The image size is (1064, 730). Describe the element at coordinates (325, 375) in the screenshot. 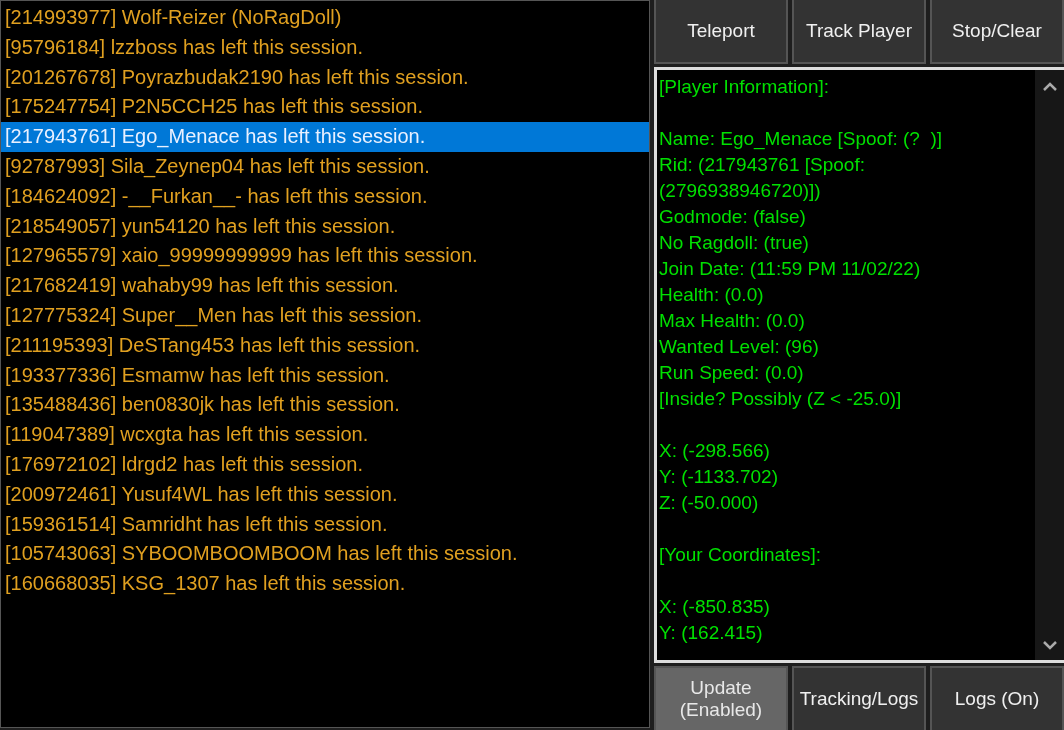

I see `log-row: [193377336] Esmamw has left this session.` at that location.